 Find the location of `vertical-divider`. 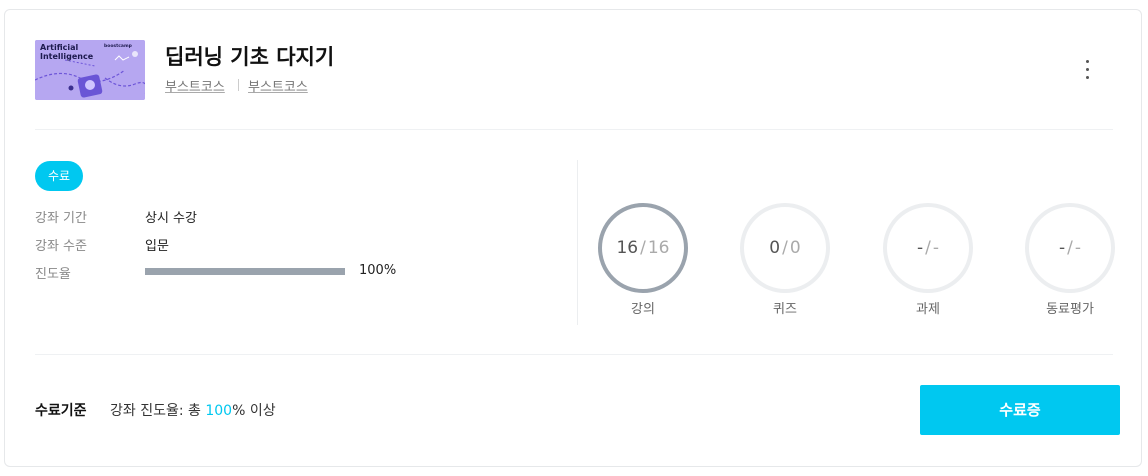

vertical-divider is located at coordinates (577, 242).